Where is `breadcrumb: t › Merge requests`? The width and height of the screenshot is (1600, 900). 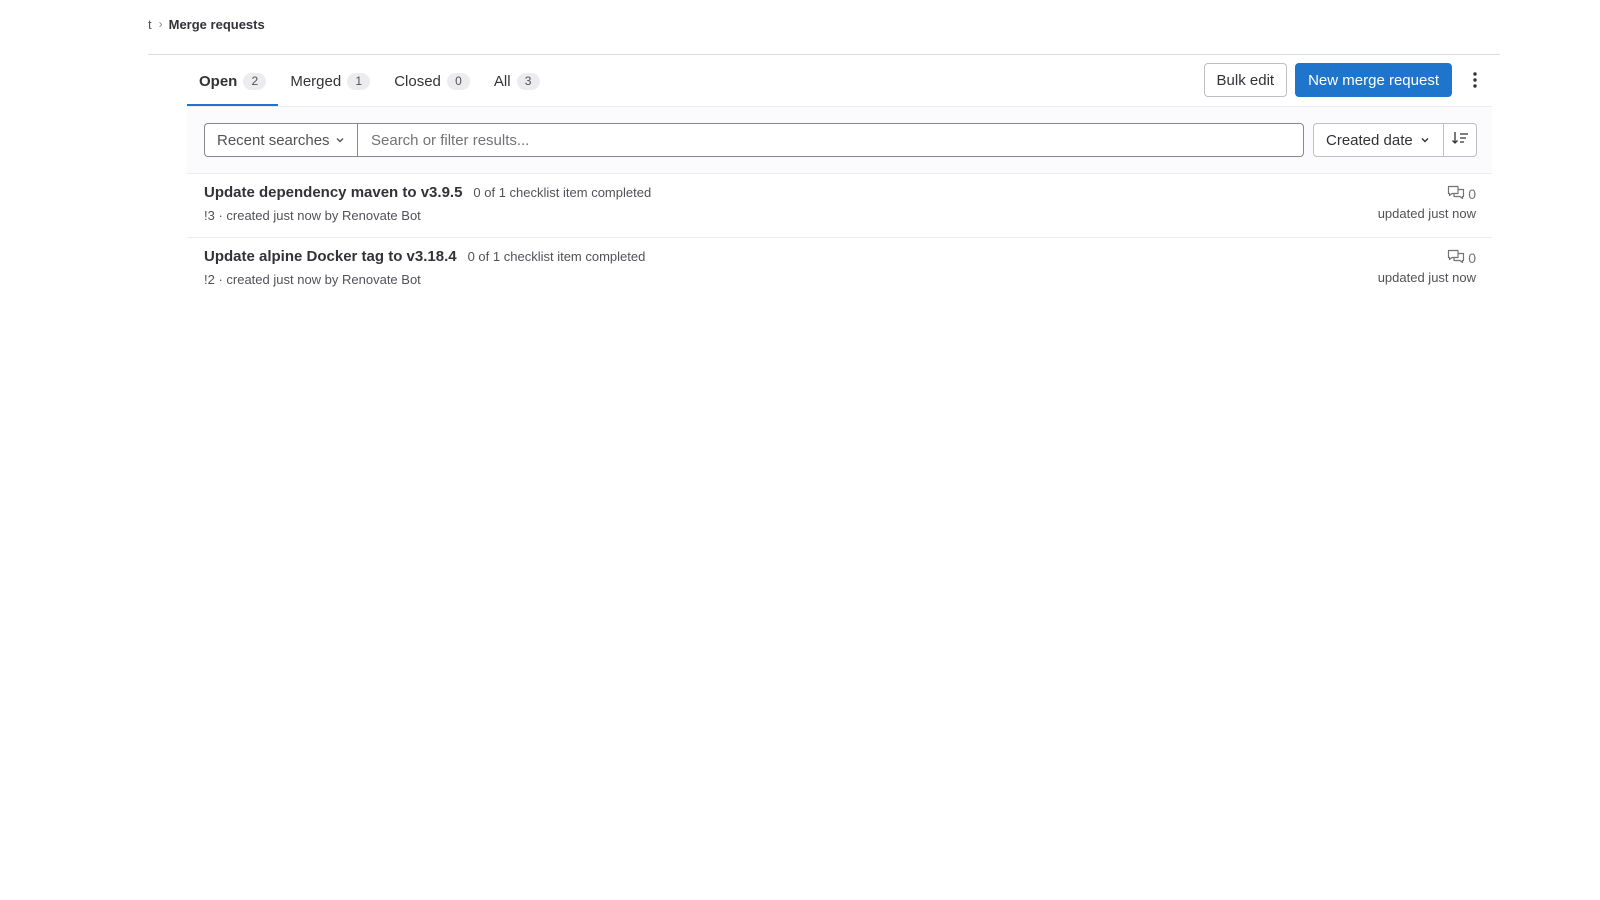
breadcrumb: t › Merge requests is located at coordinates (824, 36).